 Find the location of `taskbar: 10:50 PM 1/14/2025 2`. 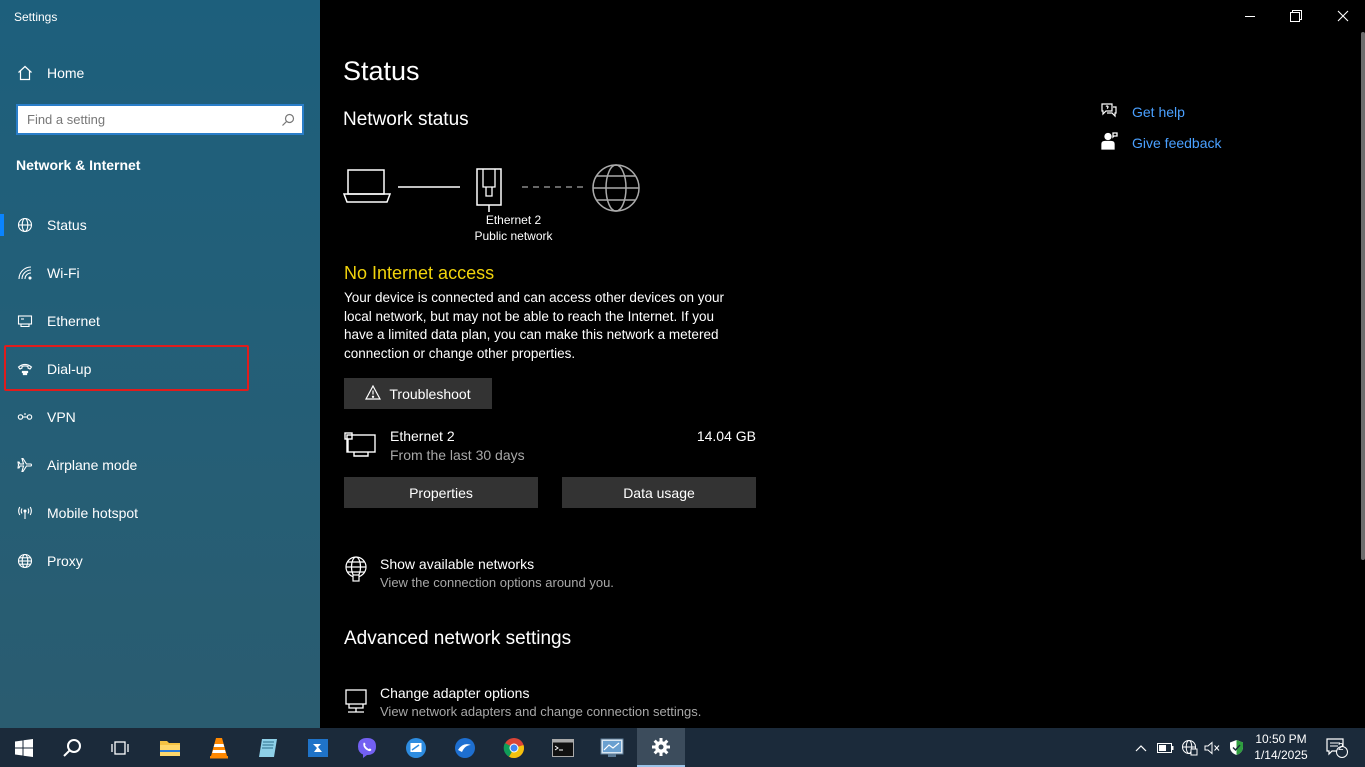

taskbar: 10:50 PM 1/14/2025 2 is located at coordinates (682, 747).